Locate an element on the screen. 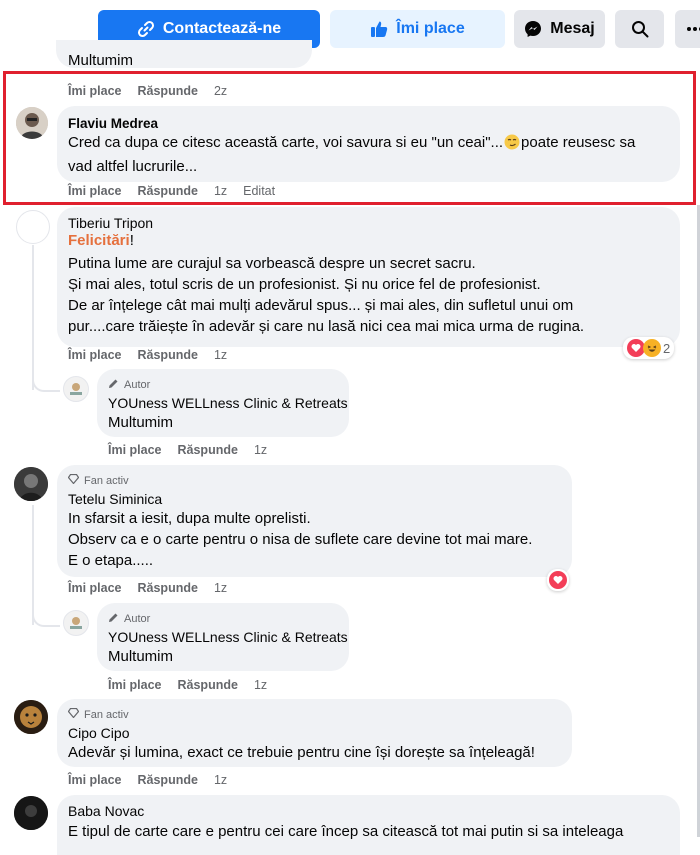 This screenshot has width=700, height=855. haha-reaction-icon is located at coordinates (652, 348).